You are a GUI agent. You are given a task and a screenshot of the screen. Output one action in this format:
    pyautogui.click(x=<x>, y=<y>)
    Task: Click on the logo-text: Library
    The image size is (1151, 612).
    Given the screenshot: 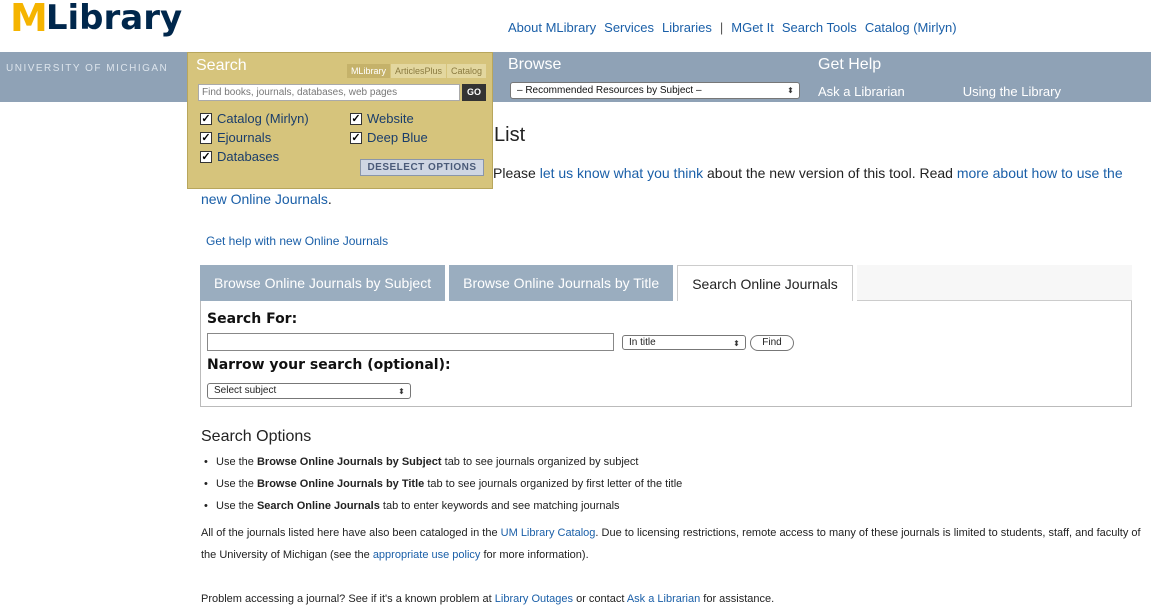 What is the action you would take?
    pyautogui.click(x=114, y=19)
    